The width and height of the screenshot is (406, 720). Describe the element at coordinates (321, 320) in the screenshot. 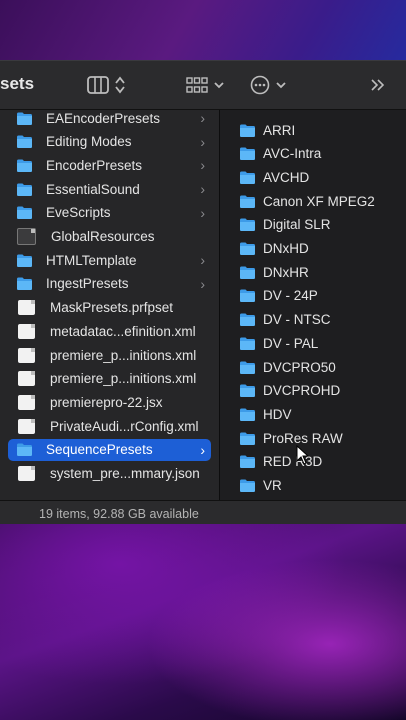

I see `list-item: DV - NTSC` at that location.